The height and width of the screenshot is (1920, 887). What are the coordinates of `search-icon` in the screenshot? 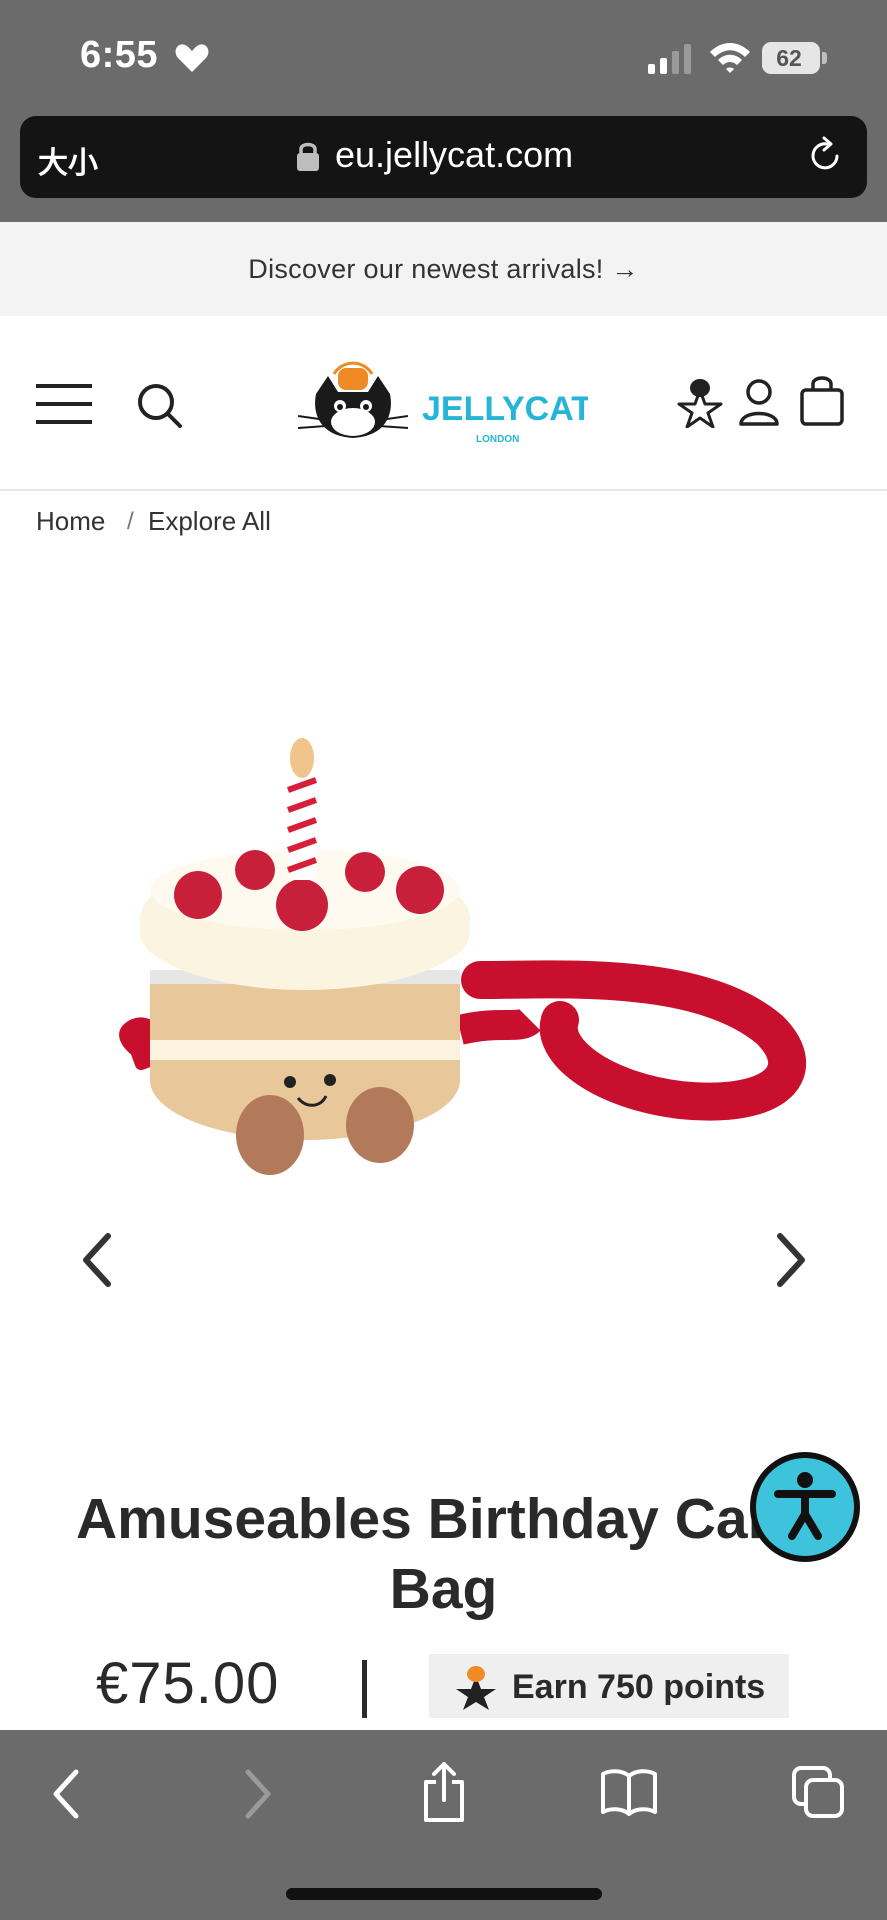 It's located at (160, 406).